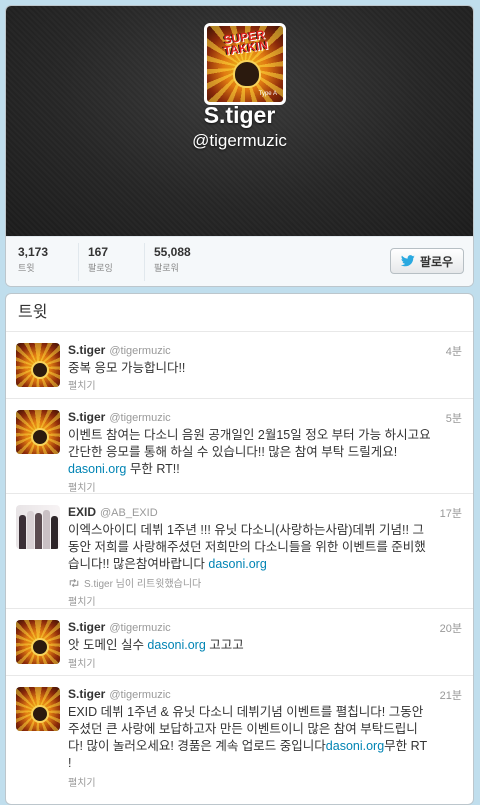  Describe the element at coordinates (264, 469) in the screenshot. I see `tweet-text-line: dasoni.org 무한 RT!!` at that location.